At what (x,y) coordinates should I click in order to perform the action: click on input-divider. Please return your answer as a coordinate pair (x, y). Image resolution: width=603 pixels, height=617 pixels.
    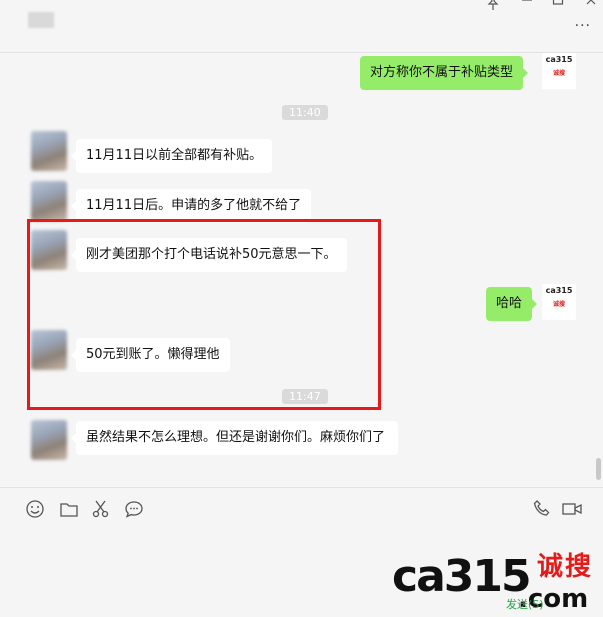
    Looking at the image, I should click on (301, 487).